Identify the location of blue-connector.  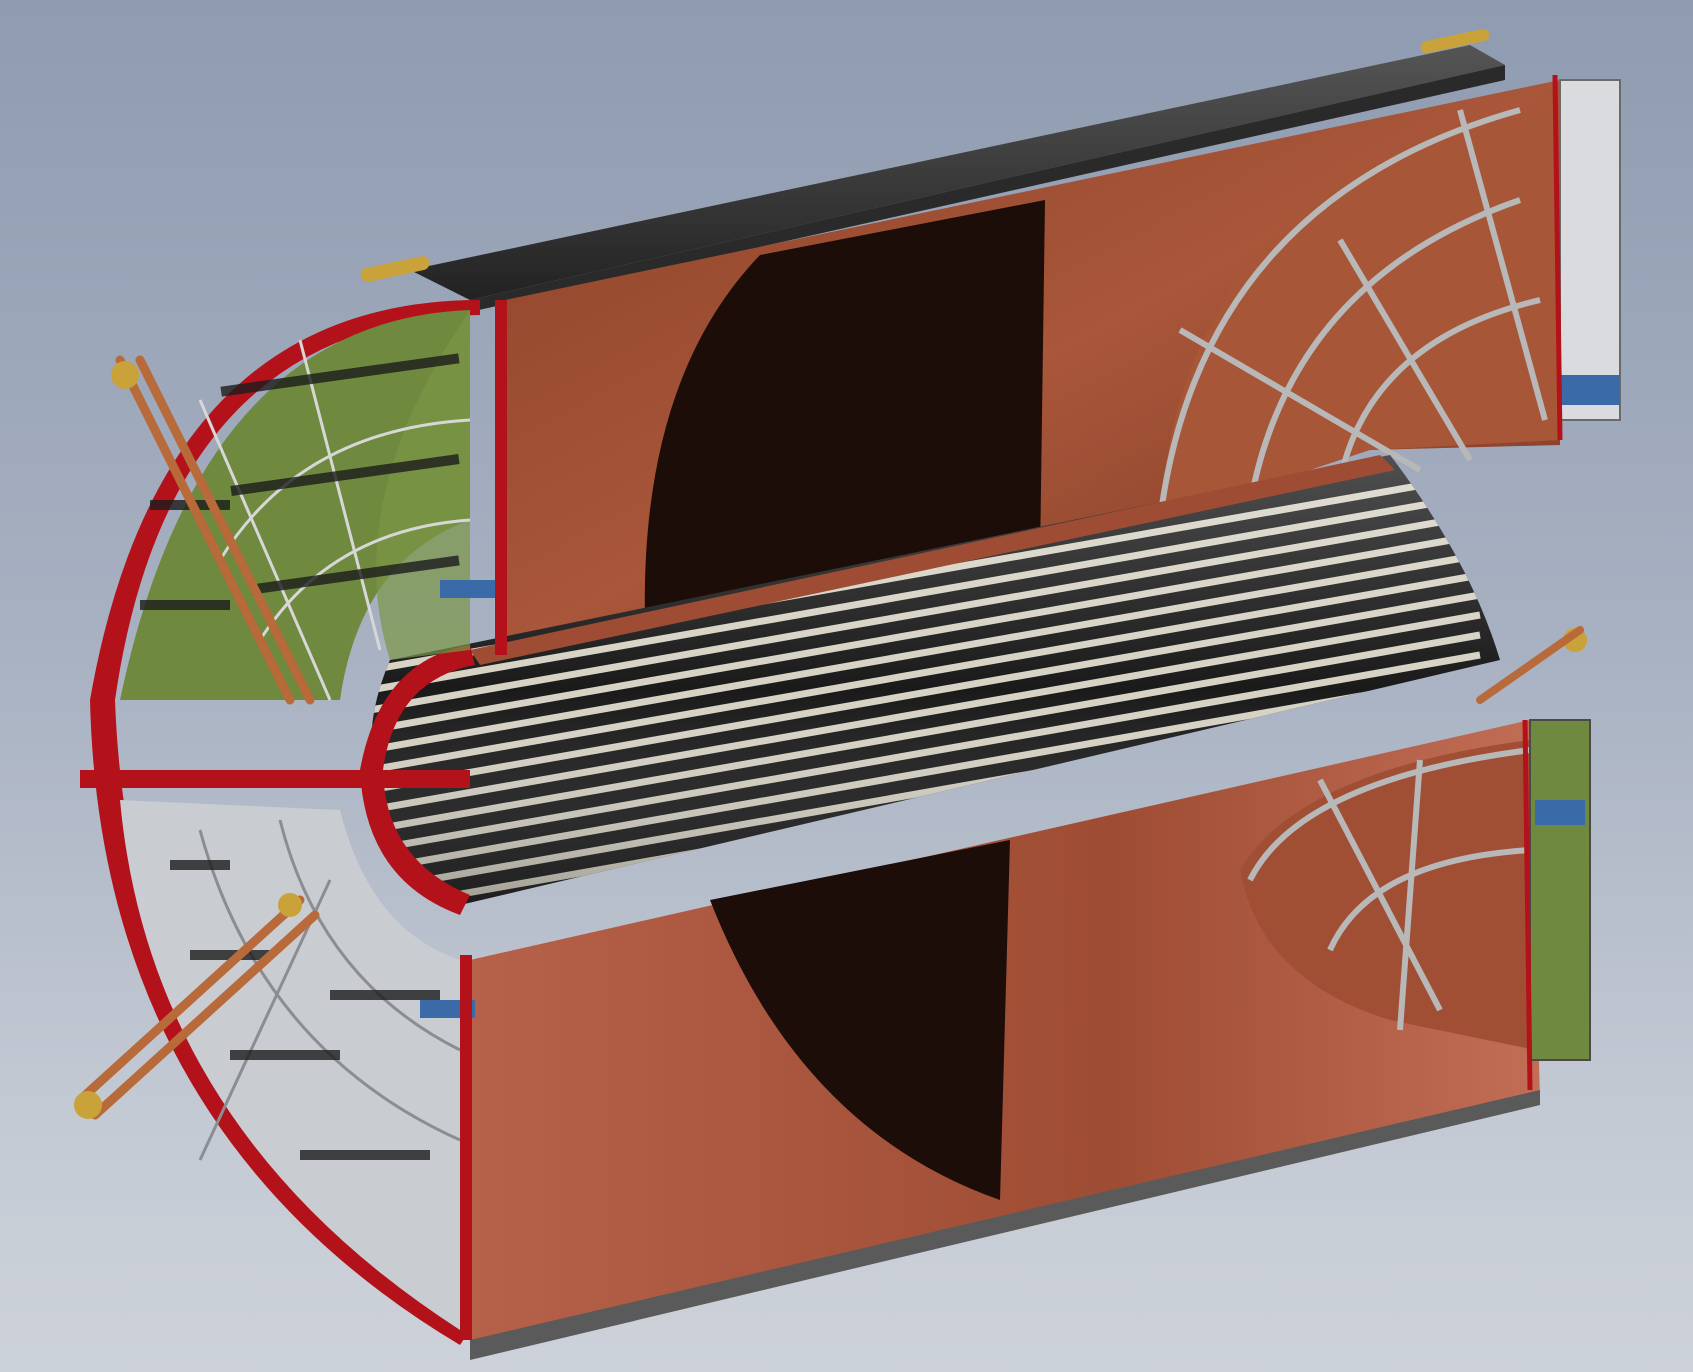
(467, 589).